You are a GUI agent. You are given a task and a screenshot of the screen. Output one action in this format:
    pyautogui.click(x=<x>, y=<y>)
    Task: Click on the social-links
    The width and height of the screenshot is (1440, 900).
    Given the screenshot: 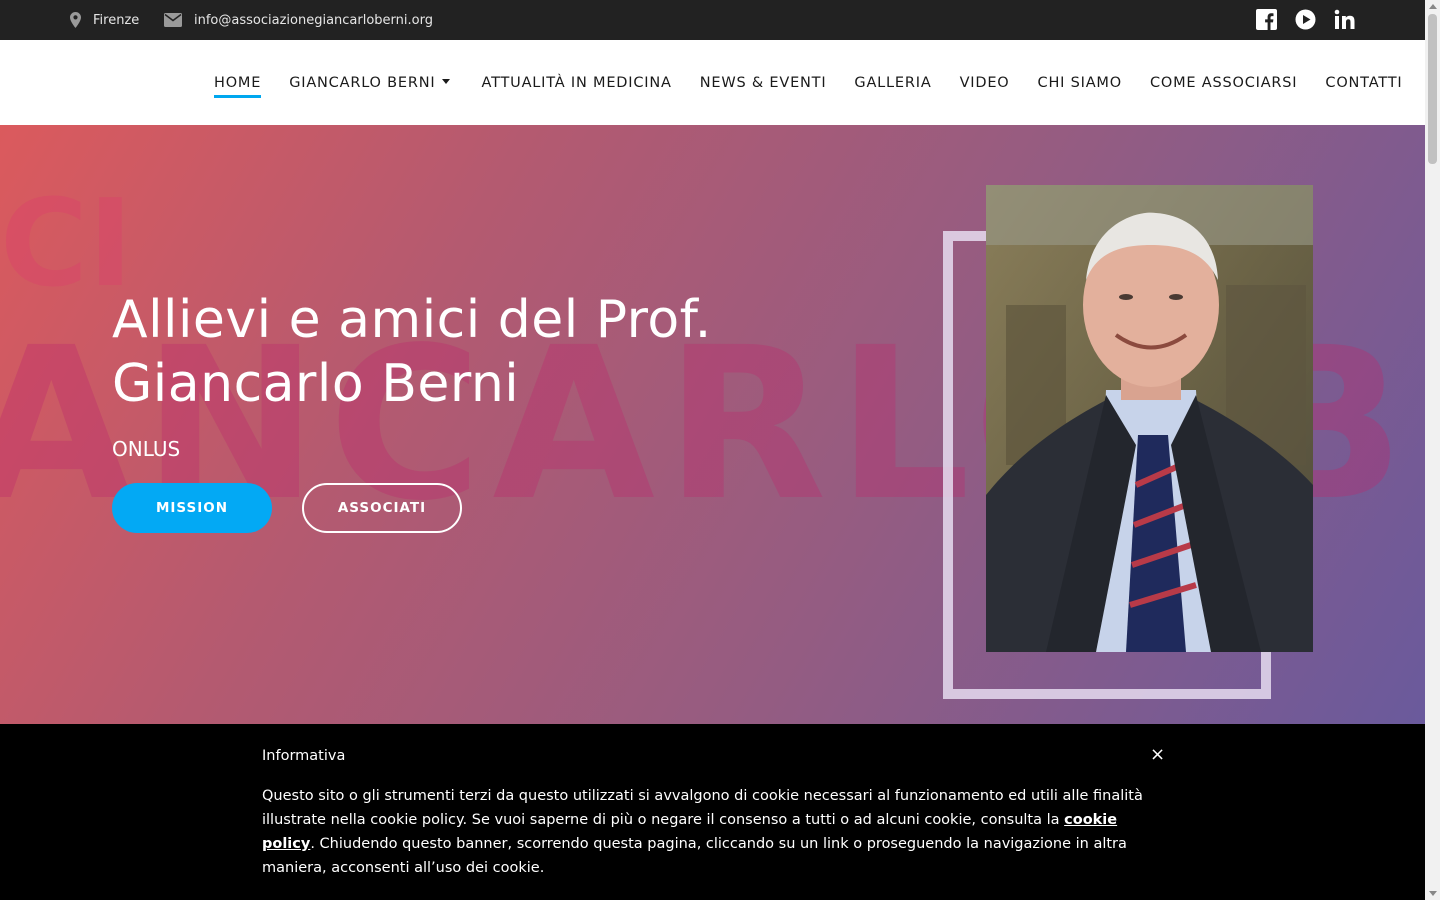 What is the action you would take?
    pyautogui.click(x=1305, y=20)
    